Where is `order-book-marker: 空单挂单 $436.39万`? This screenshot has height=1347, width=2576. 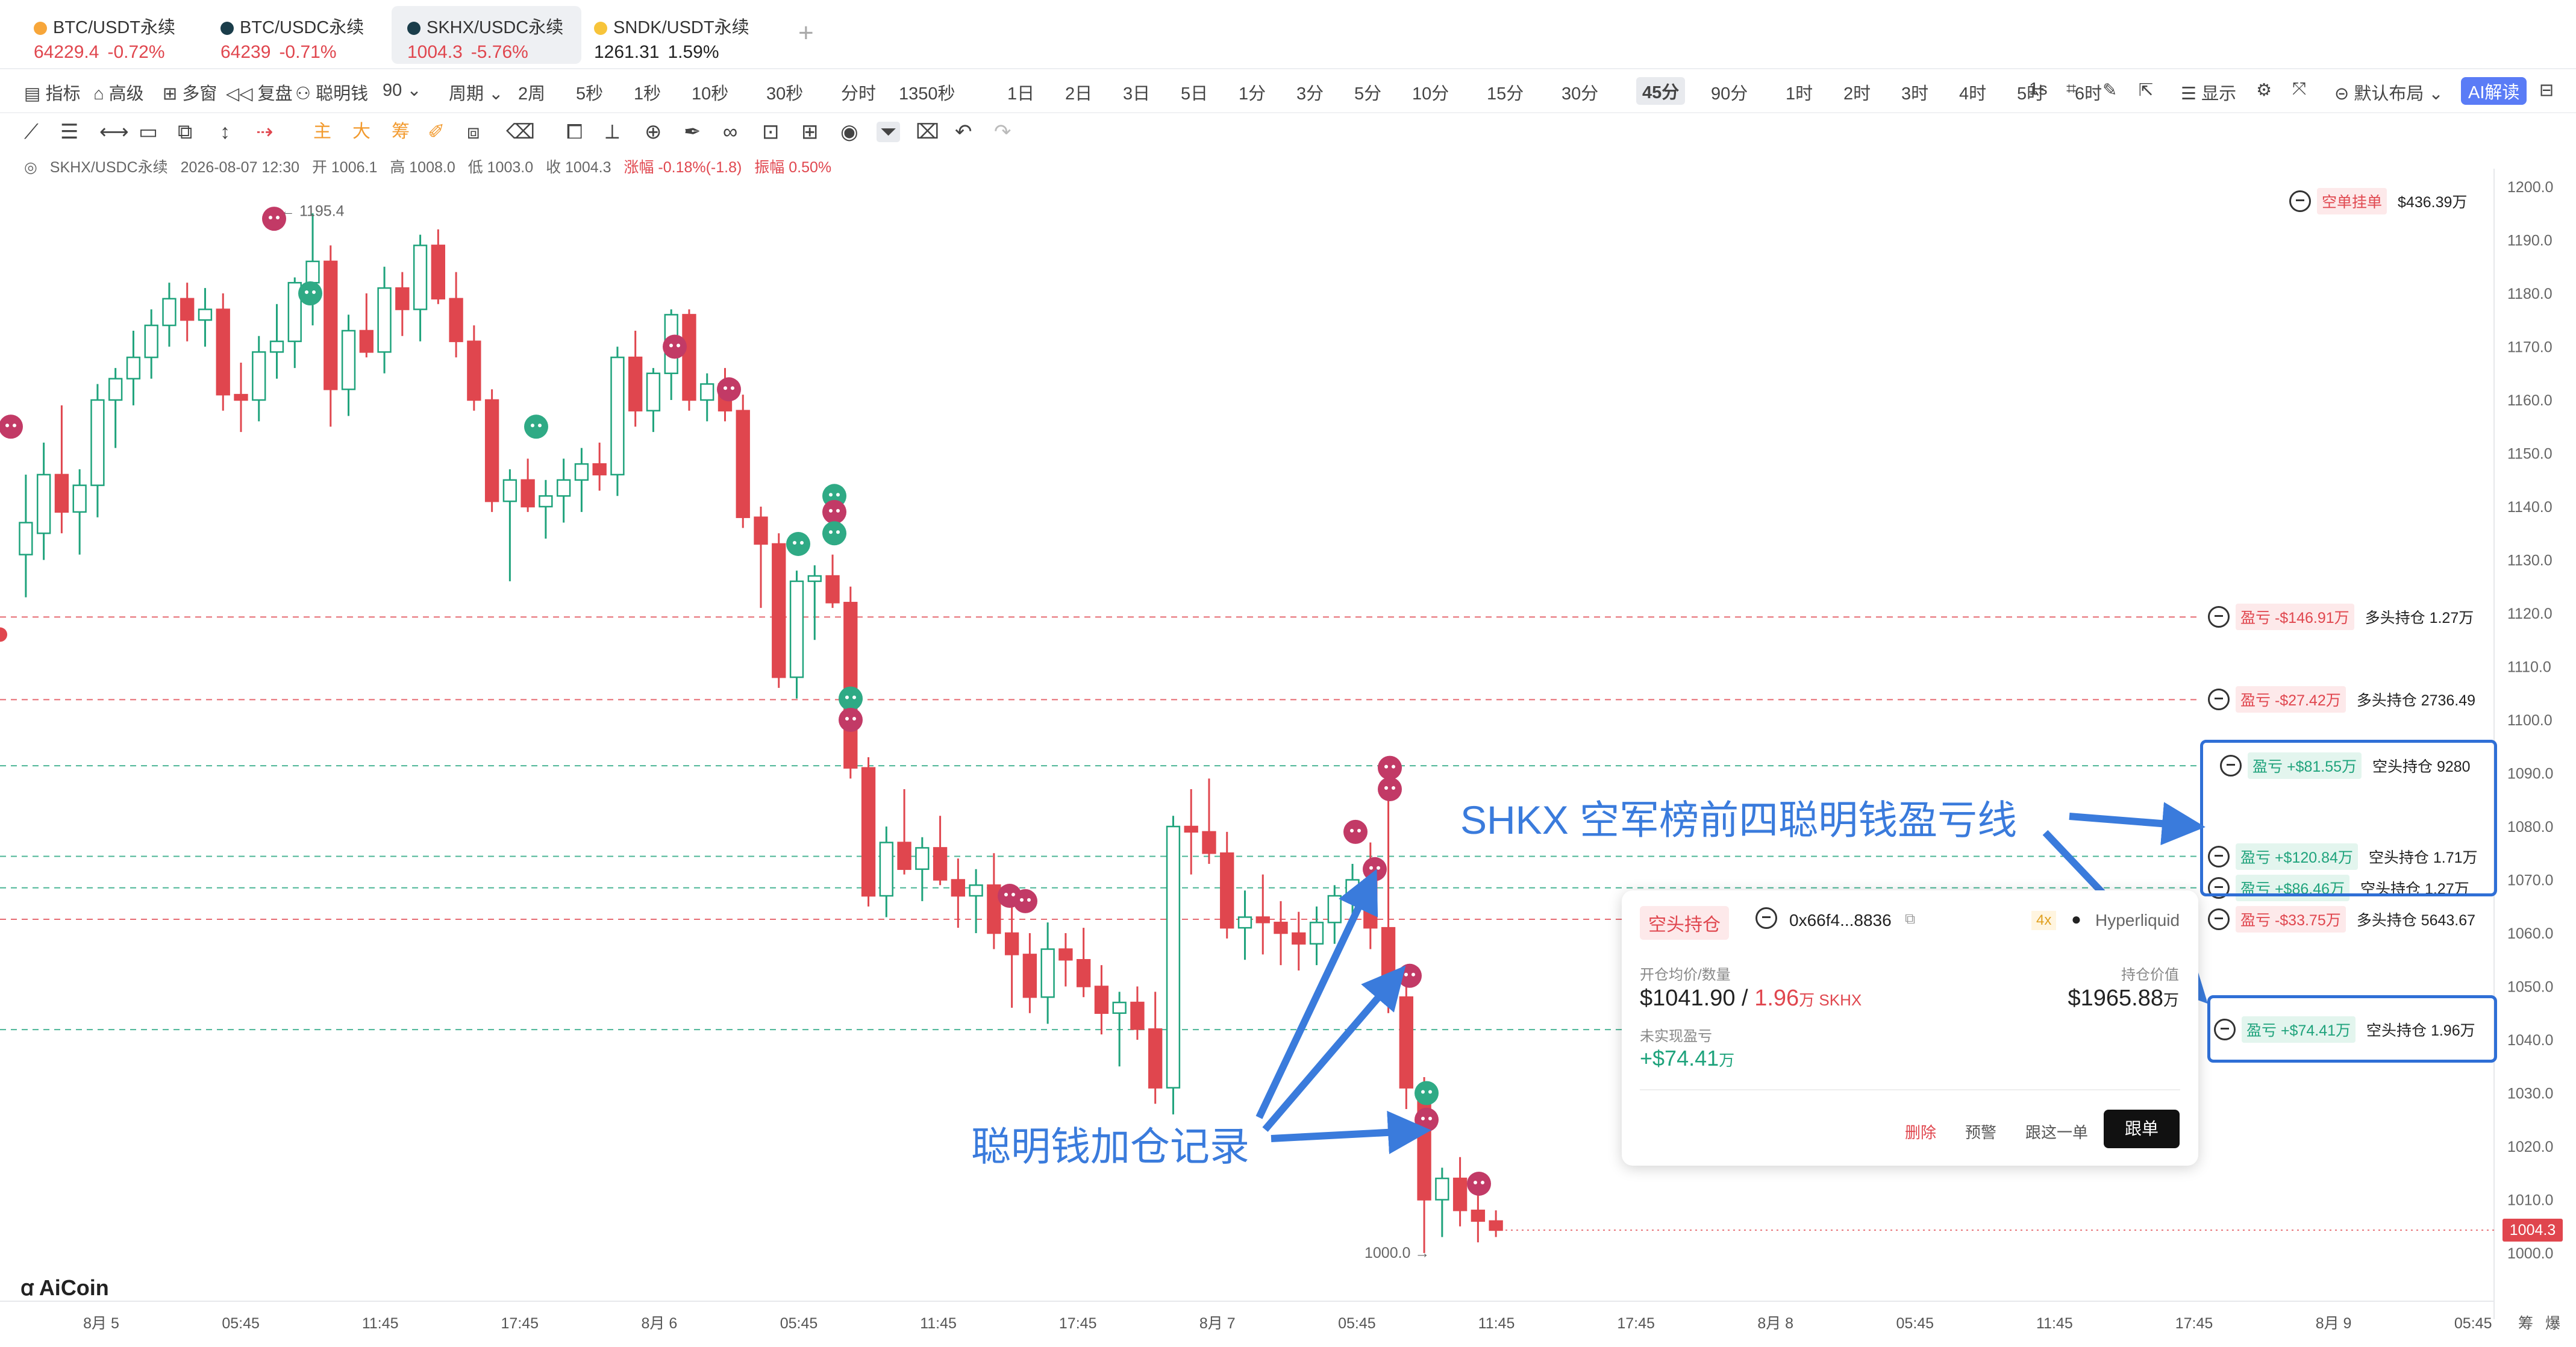 order-book-marker: 空单挂单 $436.39万 is located at coordinates (2379, 201).